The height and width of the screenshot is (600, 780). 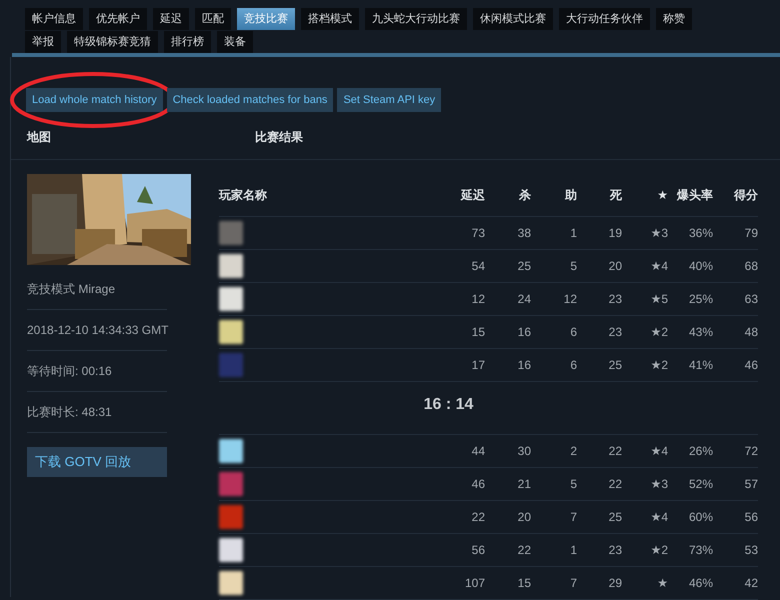 What do you see at coordinates (112, 42) in the screenshot?
I see `tab: 特级锦标赛竞猜` at bounding box center [112, 42].